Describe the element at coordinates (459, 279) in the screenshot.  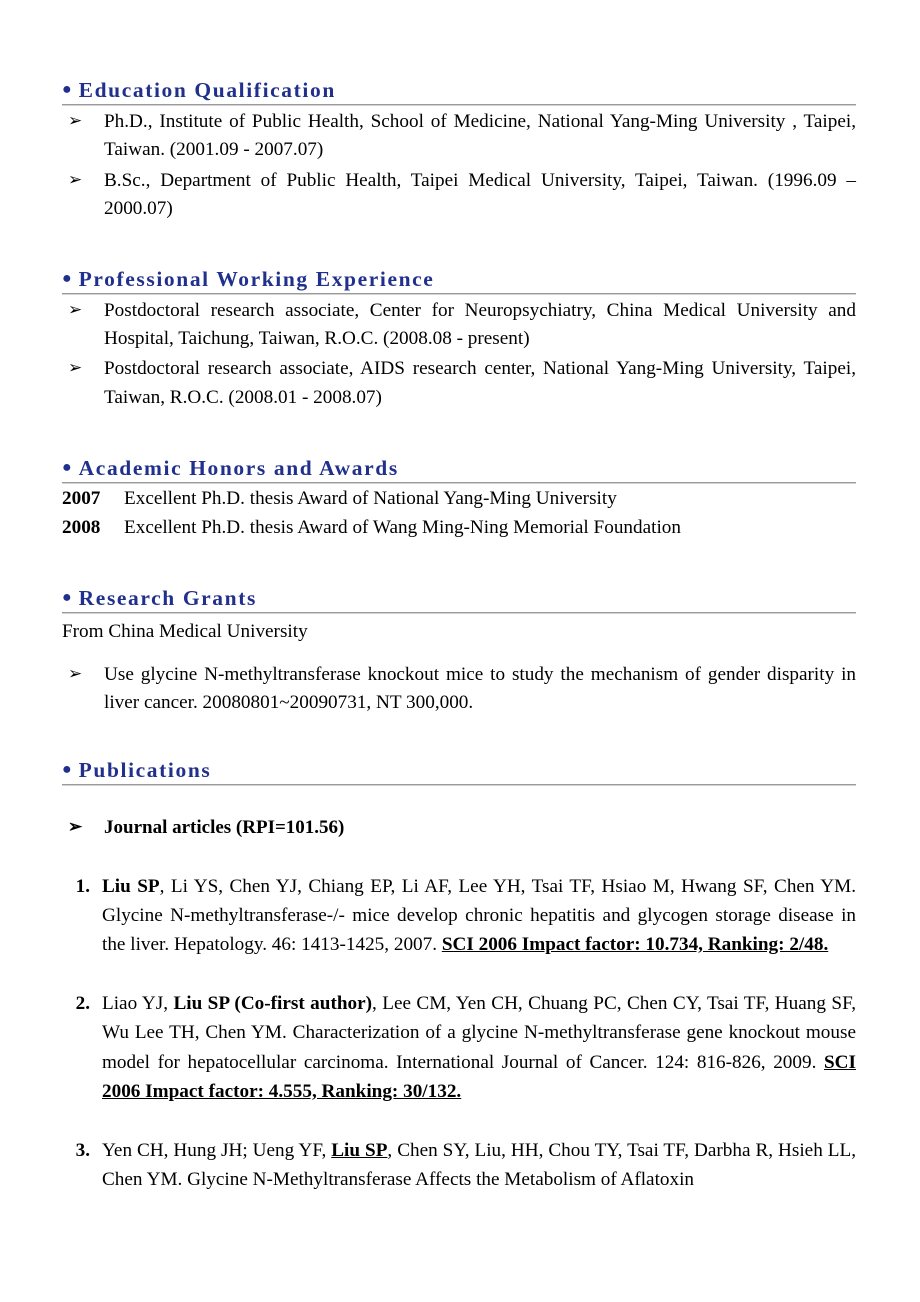
I see `section-heading-experience: ● Professional Working Experience` at that location.